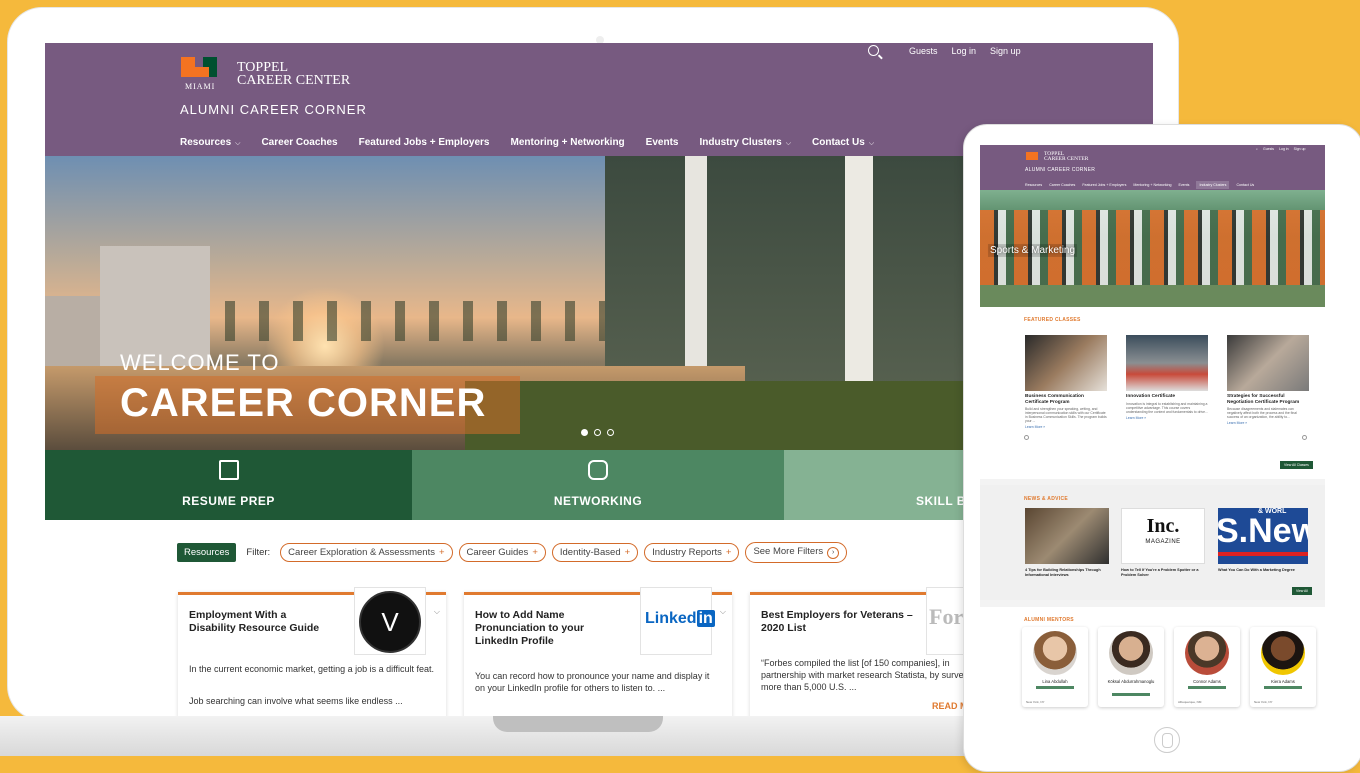  I want to click on filter-chip-career-exploration: Career Exploration & Assessments +, so click(366, 552).